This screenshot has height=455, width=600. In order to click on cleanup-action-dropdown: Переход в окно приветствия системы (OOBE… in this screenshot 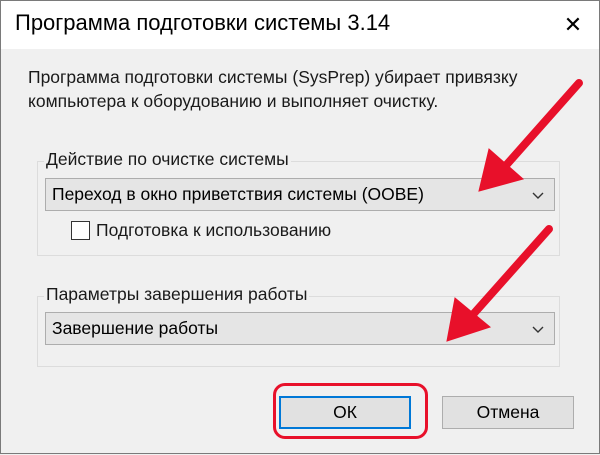, I will do `click(300, 194)`.